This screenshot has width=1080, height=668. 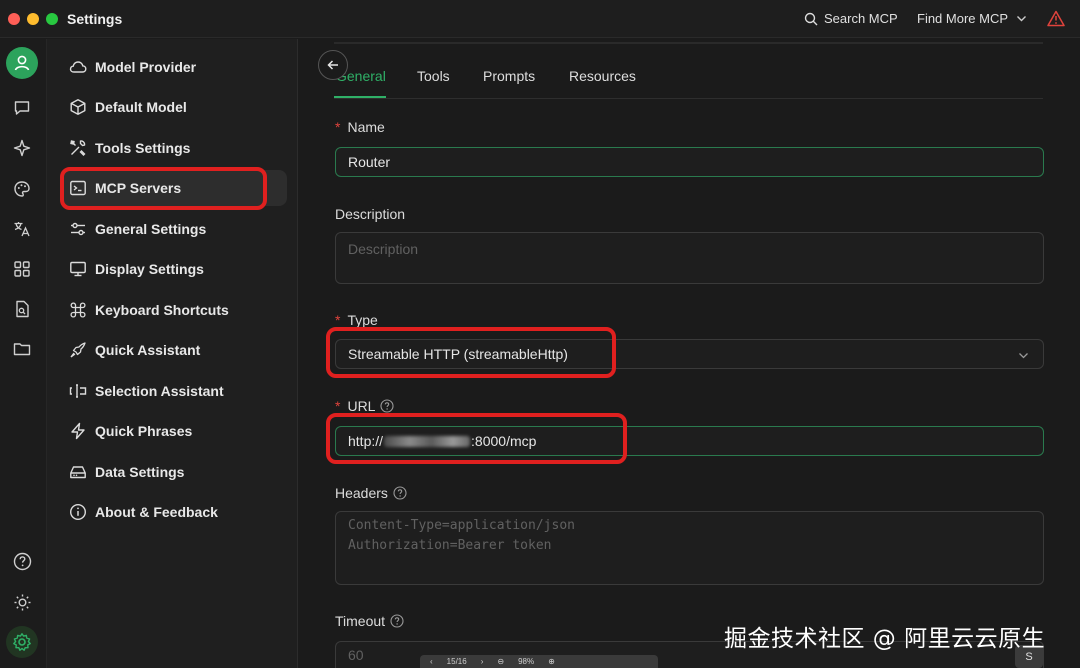 I want to click on gear-icon, so click(x=22, y=642).